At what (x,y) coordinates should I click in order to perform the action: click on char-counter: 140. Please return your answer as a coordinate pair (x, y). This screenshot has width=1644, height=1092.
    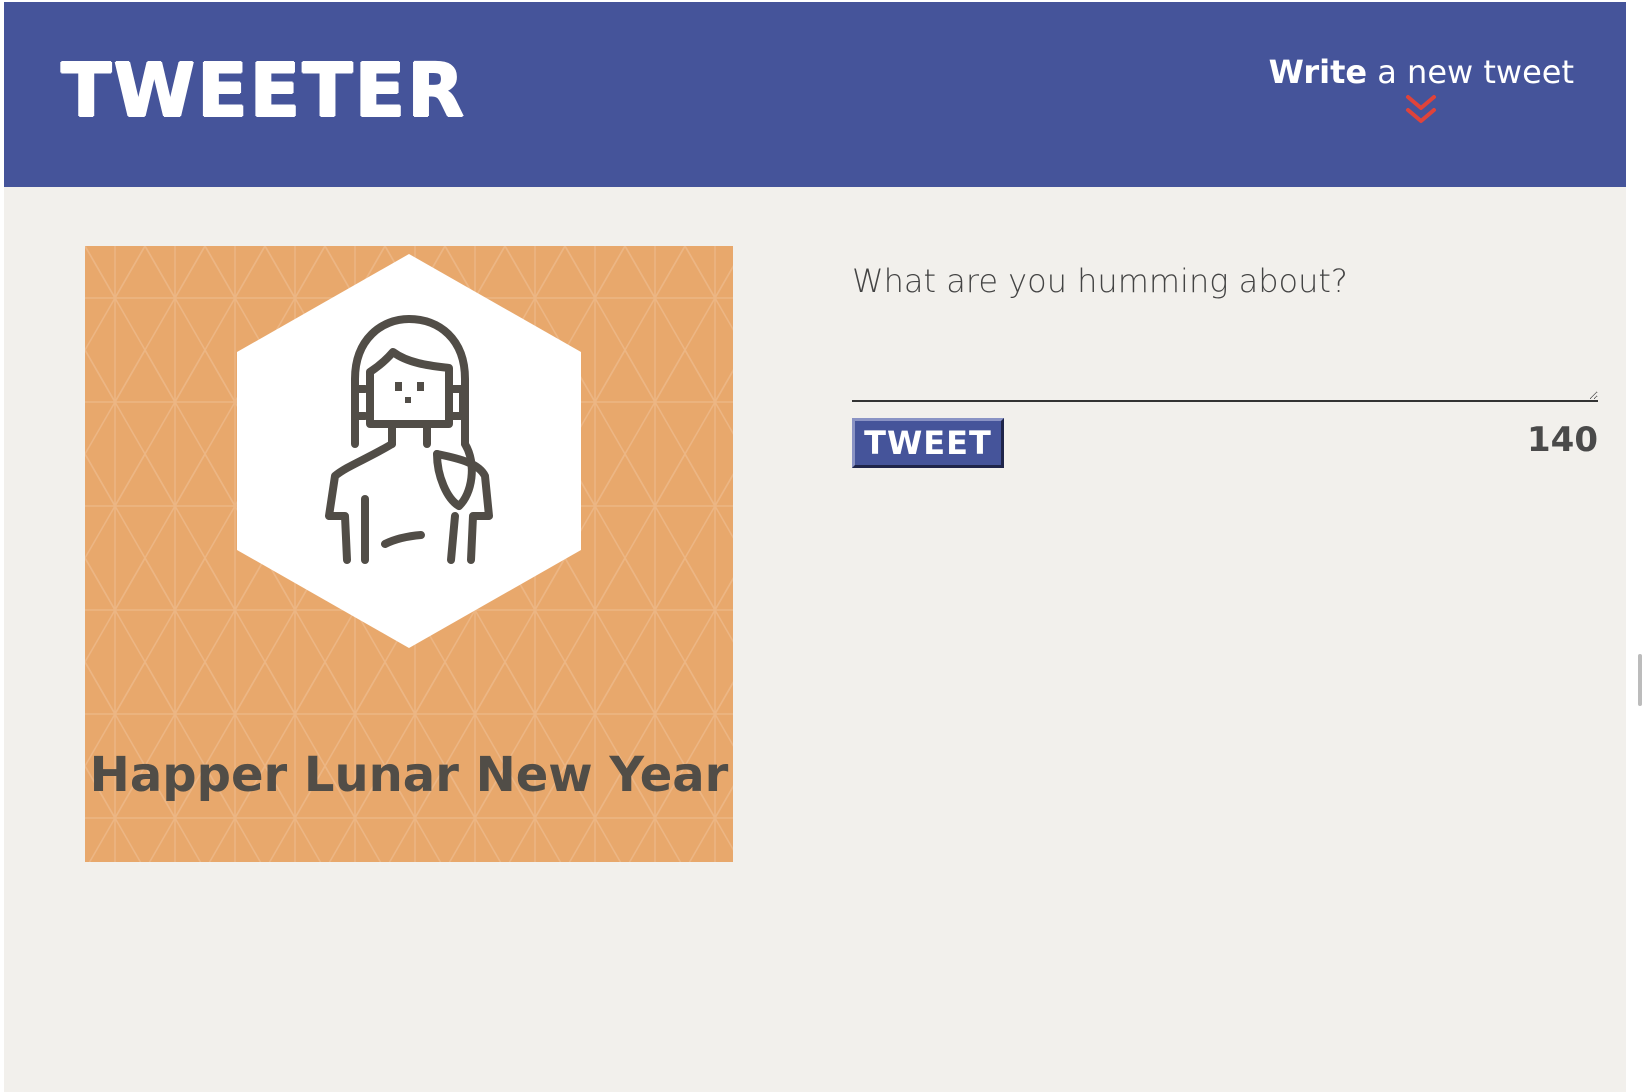
    Looking at the image, I should click on (1562, 440).